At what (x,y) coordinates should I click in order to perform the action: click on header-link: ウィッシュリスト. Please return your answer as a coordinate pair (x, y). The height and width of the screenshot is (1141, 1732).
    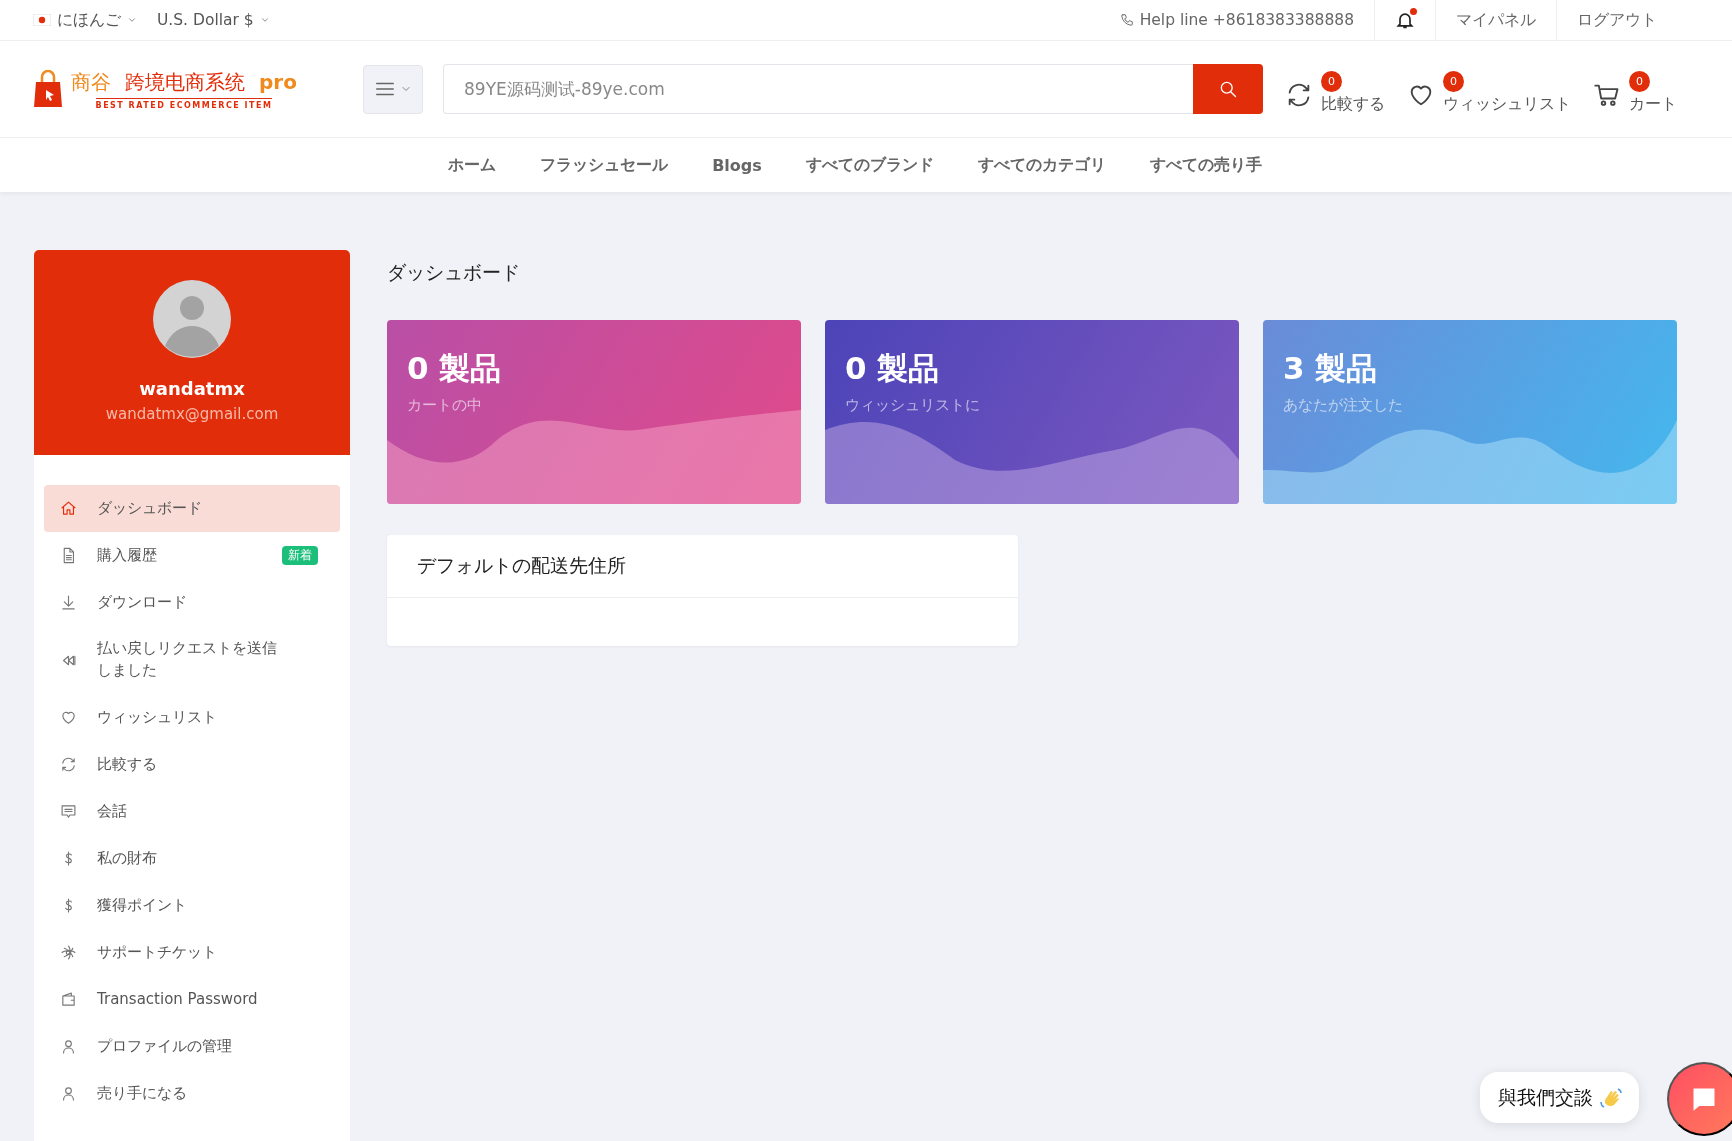
    Looking at the image, I should click on (1507, 104).